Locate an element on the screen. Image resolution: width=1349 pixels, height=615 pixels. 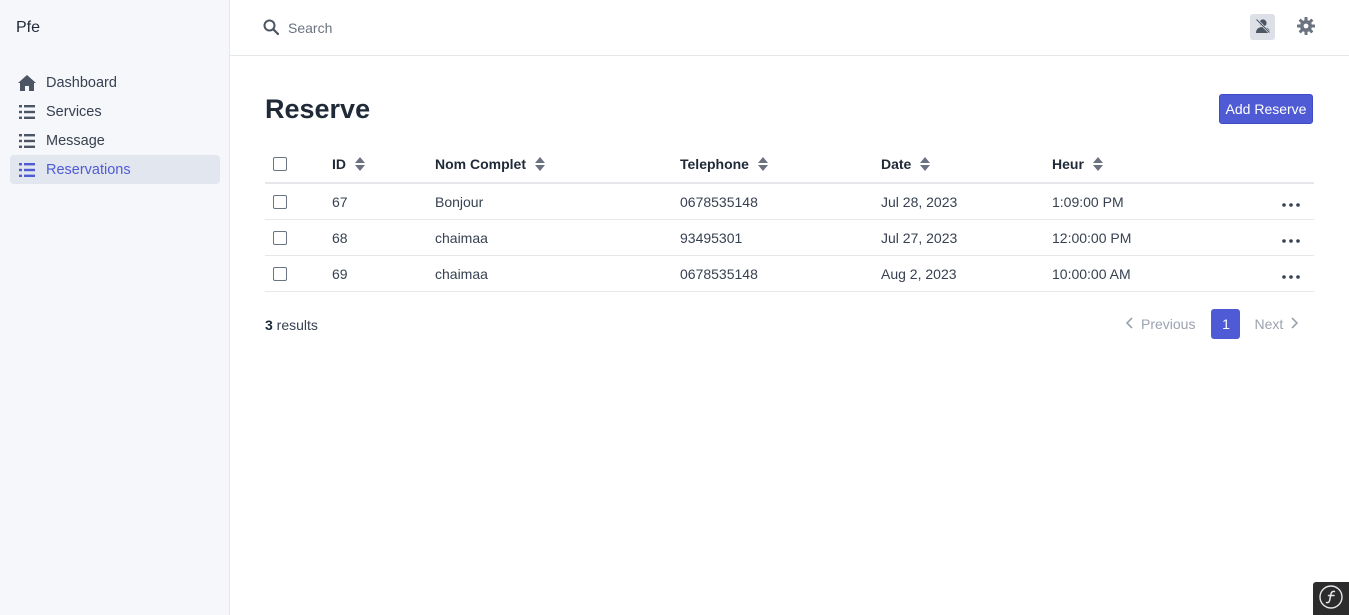
sidebar-item-services: Services is located at coordinates (115, 111).